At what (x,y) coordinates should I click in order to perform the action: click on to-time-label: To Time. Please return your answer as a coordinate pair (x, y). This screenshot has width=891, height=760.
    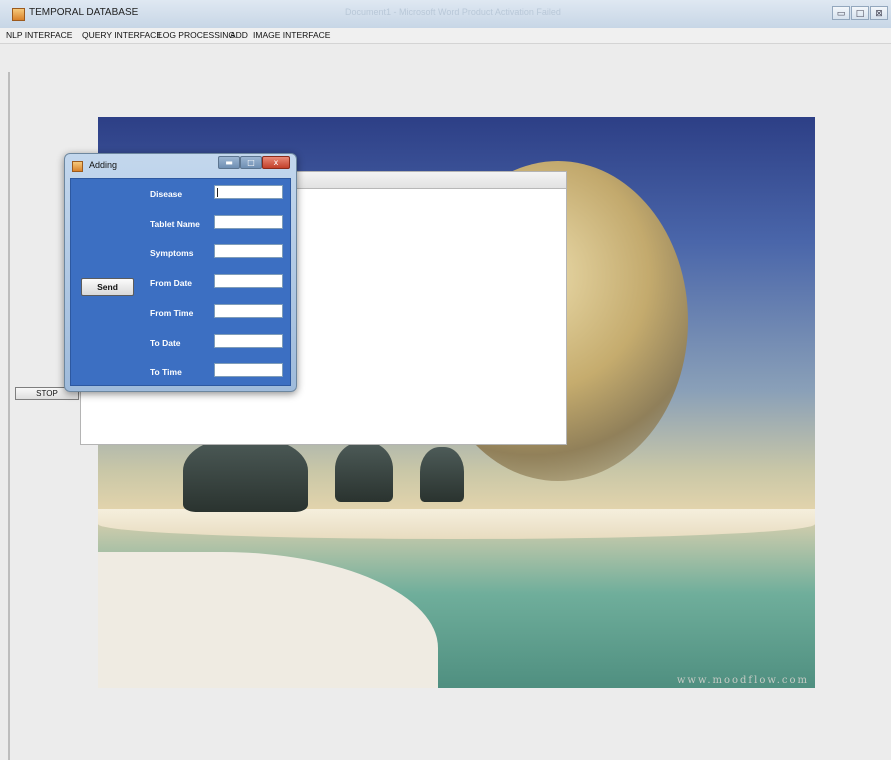
    Looking at the image, I should click on (166, 372).